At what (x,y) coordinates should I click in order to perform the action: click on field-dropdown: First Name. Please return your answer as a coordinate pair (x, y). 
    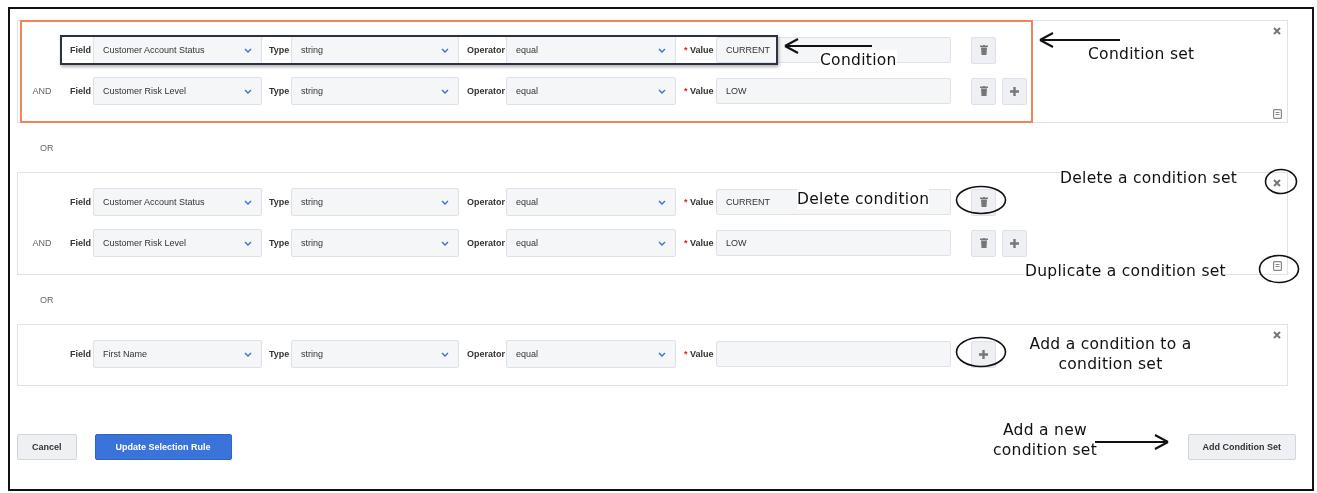
    Looking at the image, I should click on (177, 354).